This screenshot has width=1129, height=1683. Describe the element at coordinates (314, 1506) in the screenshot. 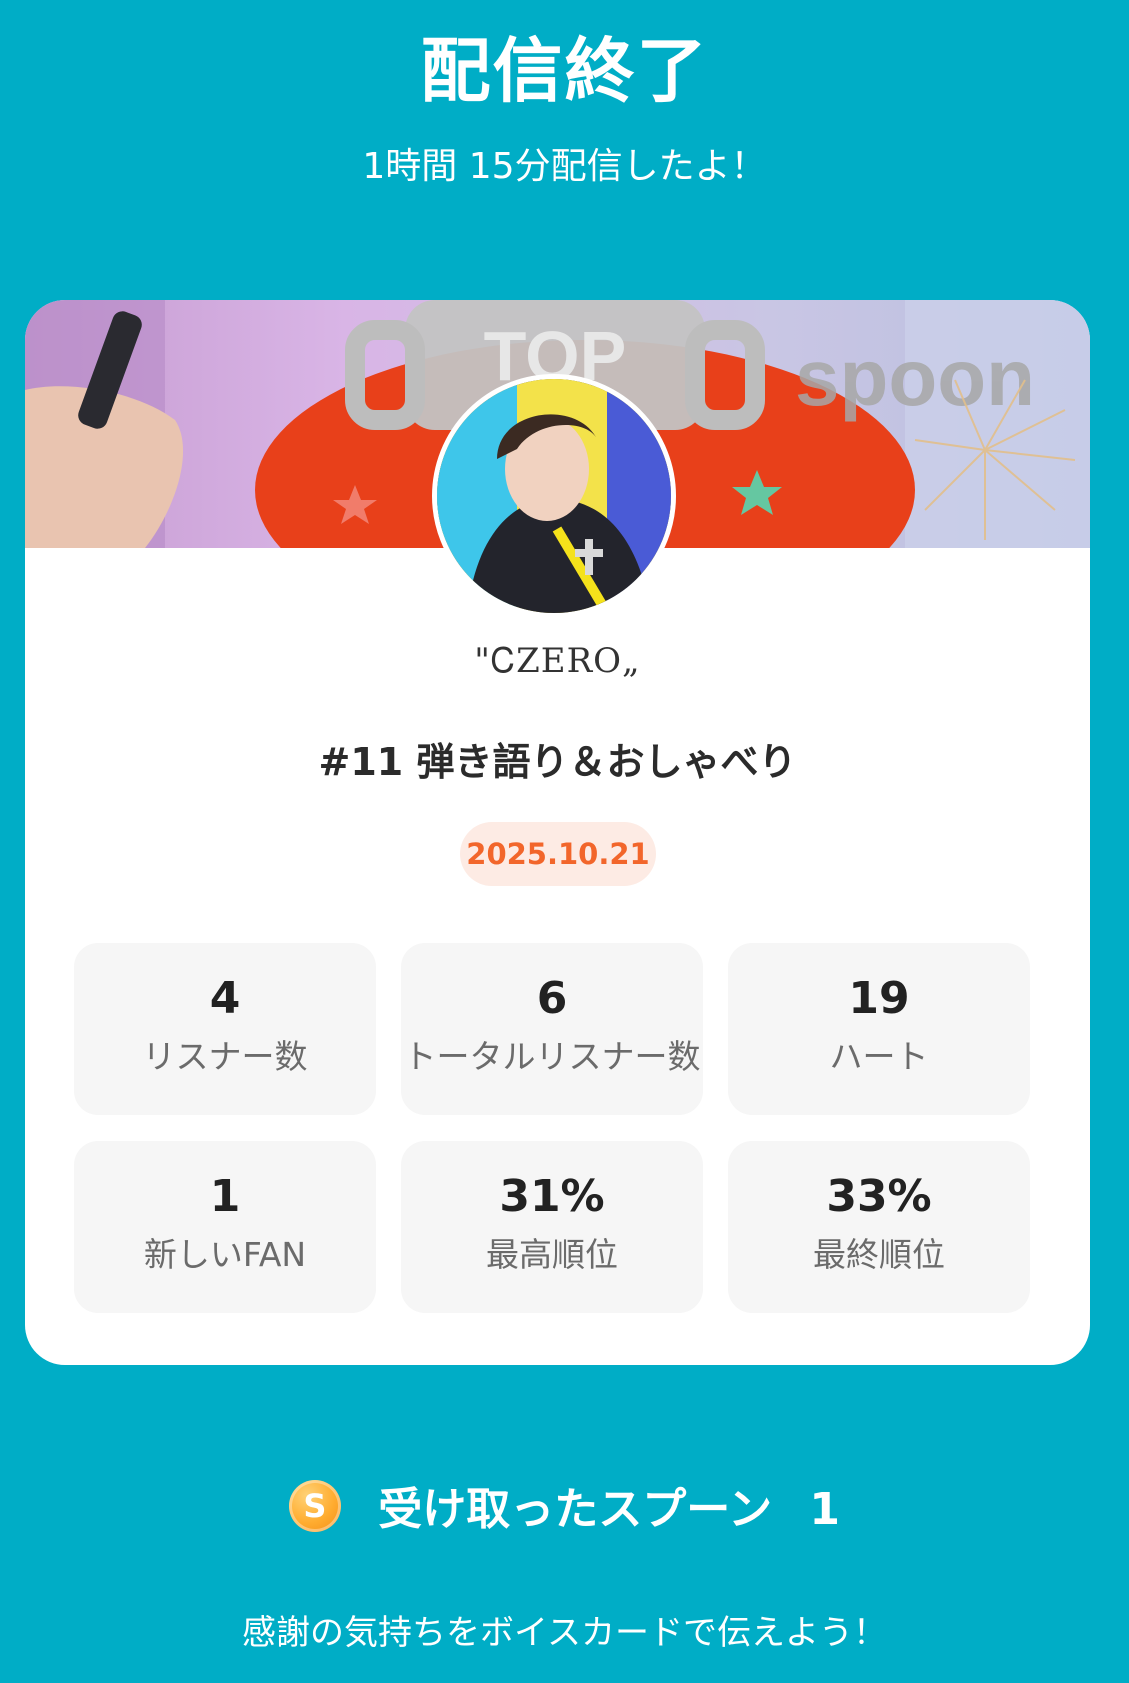

I see `spoon-coin-icon: S` at that location.